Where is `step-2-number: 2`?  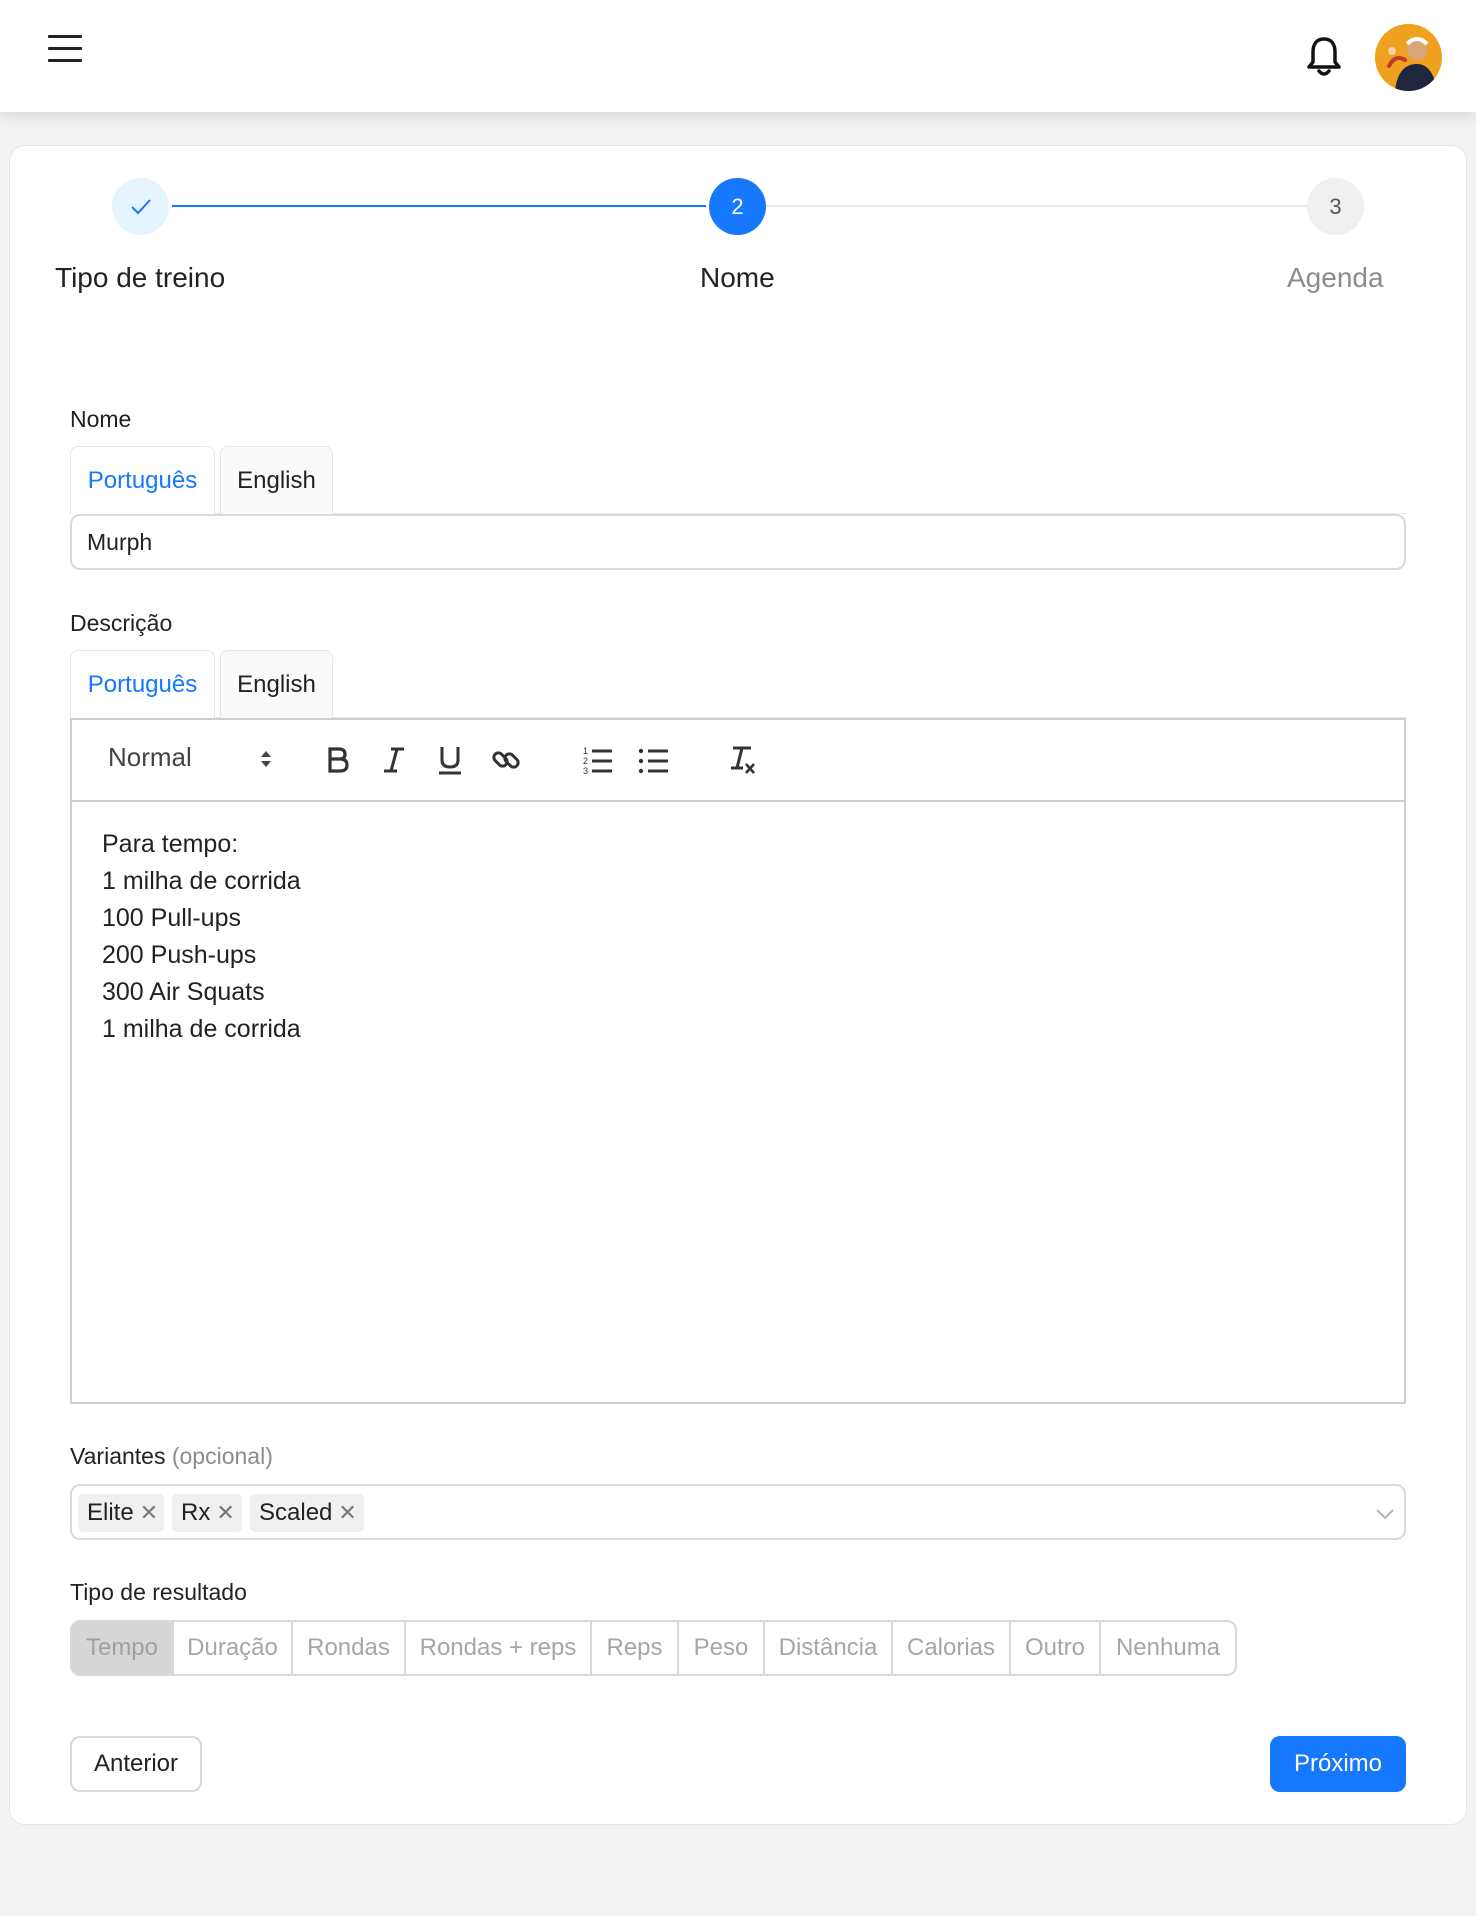
step-2-number: 2 is located at coordinates (737, 206).